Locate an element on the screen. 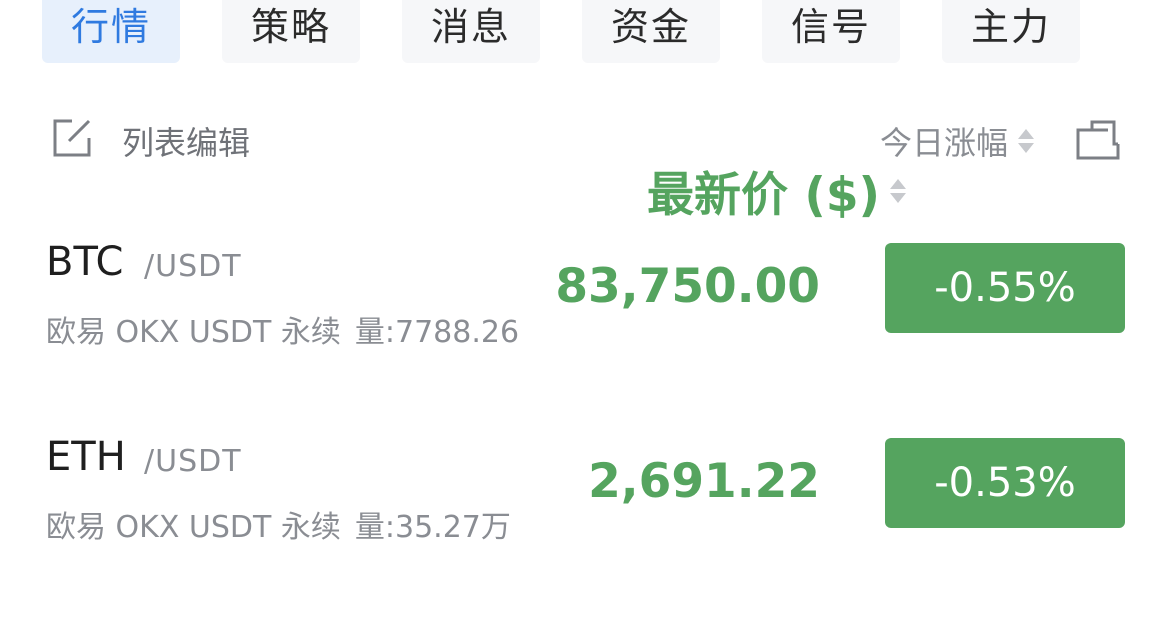 This screenshot has width=1170, height=625. last-price: 2,691.22 is located at coordinates (704, 481).